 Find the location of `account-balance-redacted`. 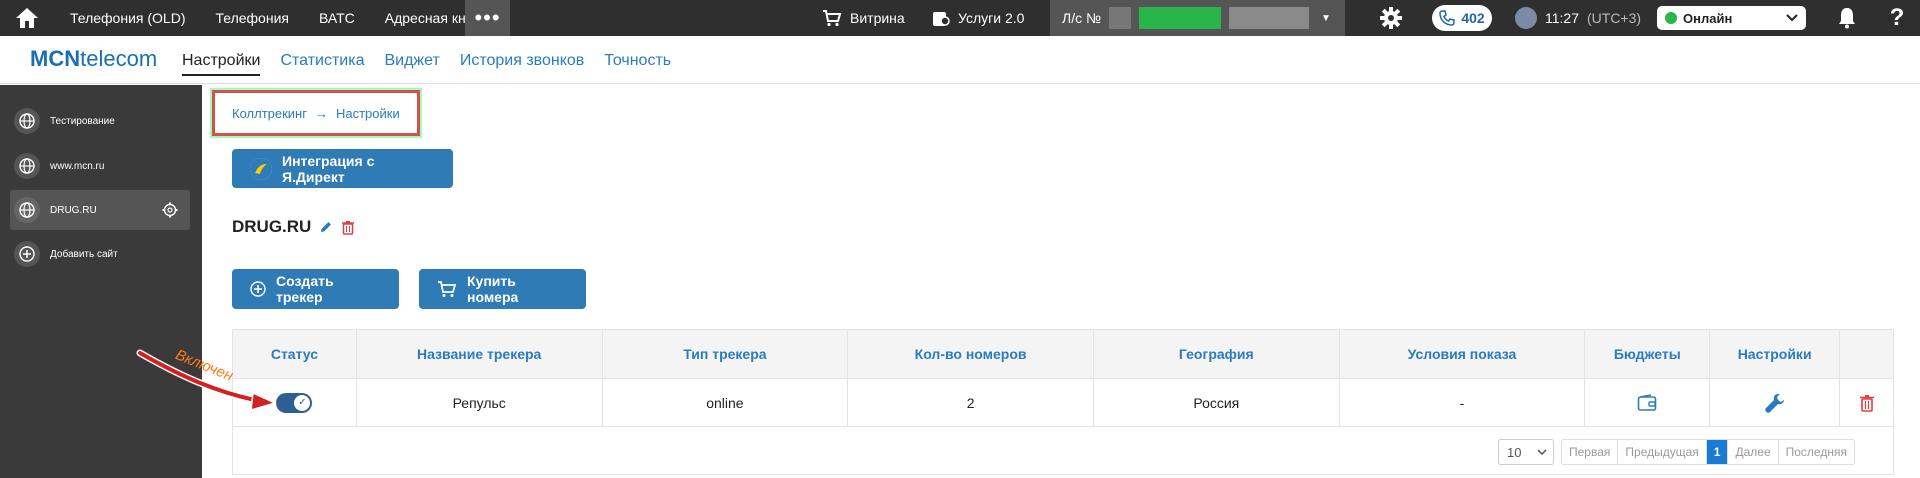

account-balance-redacted is located at coordinates (1180, 18).